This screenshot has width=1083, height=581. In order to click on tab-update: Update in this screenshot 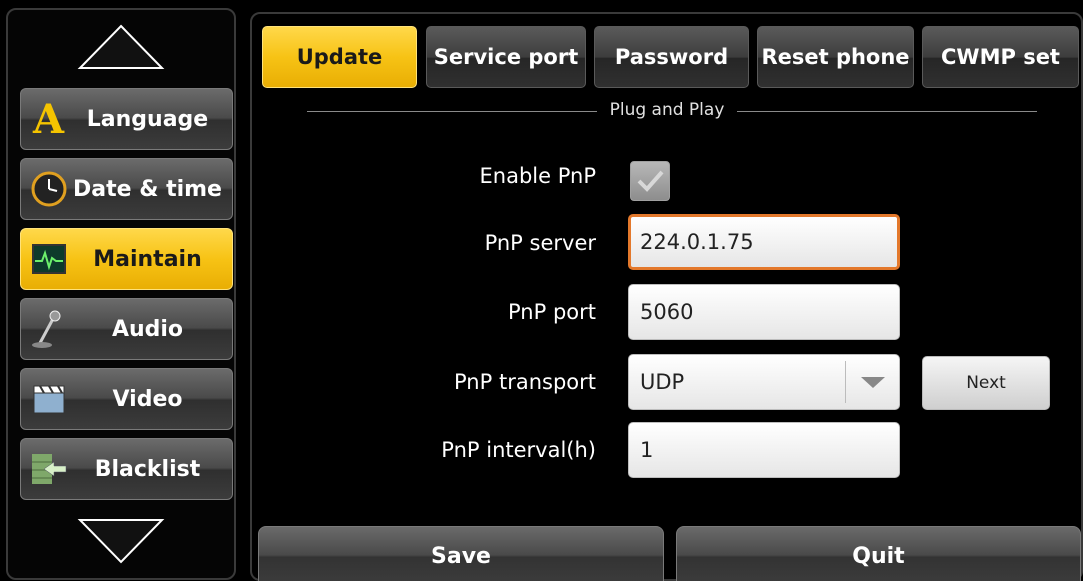, I will do `click(339, 57)`.